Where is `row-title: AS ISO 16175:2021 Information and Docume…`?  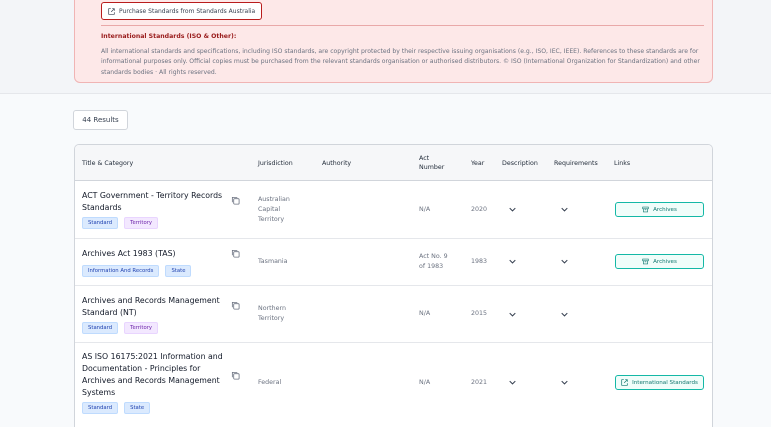
row-title: AS ISO 16175:2021 Information and Docume… is located at coordinates (152, 374).